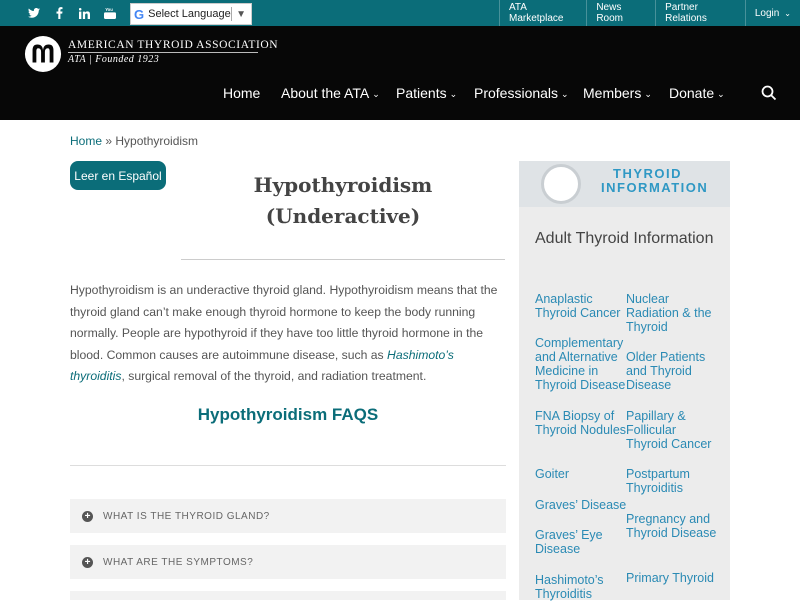  Describe the element at coordinates (655, 187) in the screenshot. I see `banner-line2: INFORMATION` at that location.